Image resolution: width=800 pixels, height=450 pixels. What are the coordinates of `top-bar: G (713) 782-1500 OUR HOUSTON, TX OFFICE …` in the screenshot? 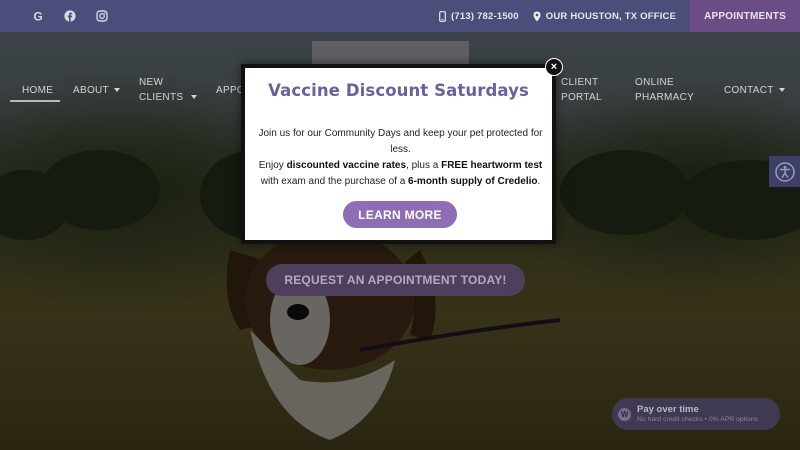 It's located at (400, 16).